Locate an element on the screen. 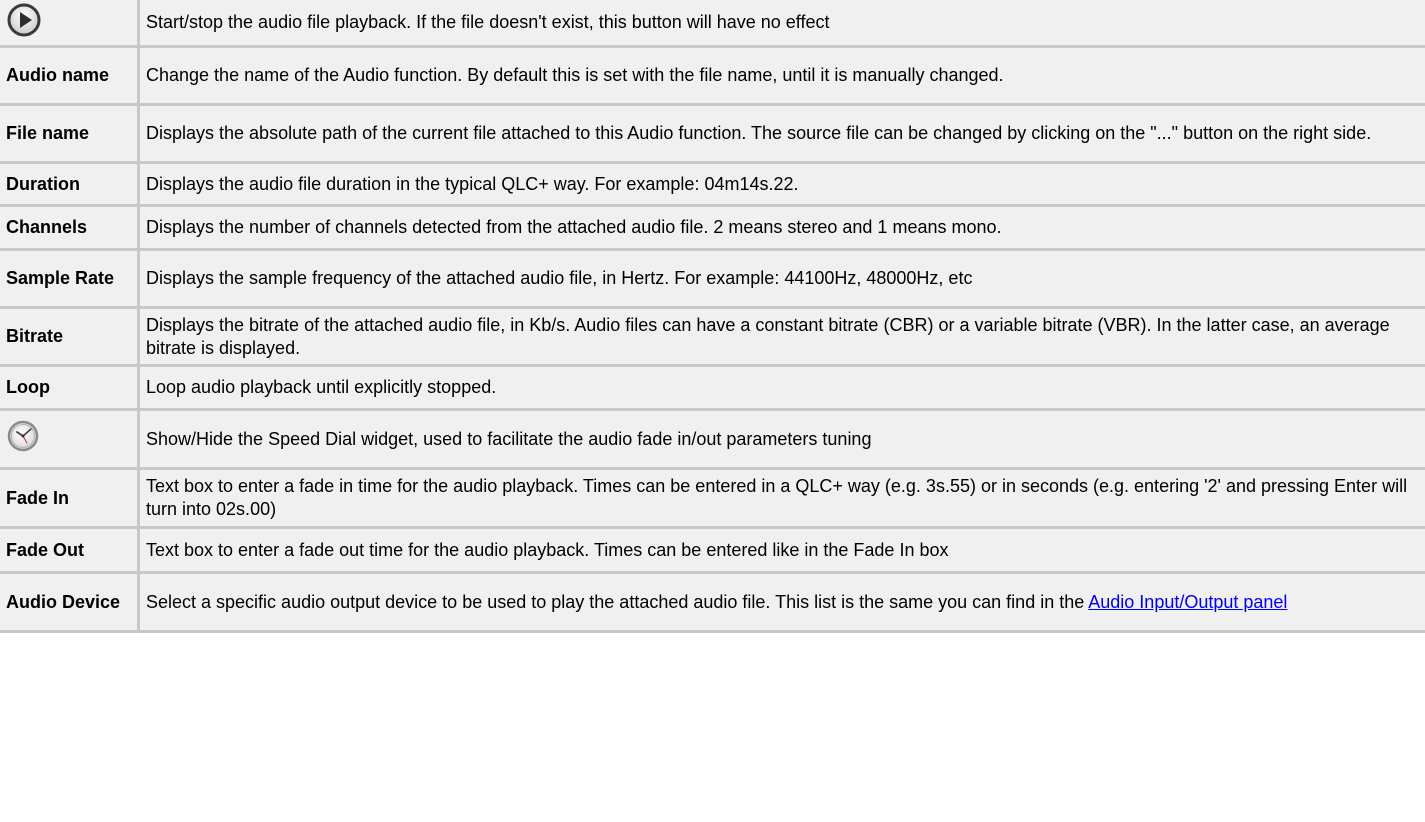 This screenshot has height=822, width=1425. row-label: File name is located at coordinates (68, 133).